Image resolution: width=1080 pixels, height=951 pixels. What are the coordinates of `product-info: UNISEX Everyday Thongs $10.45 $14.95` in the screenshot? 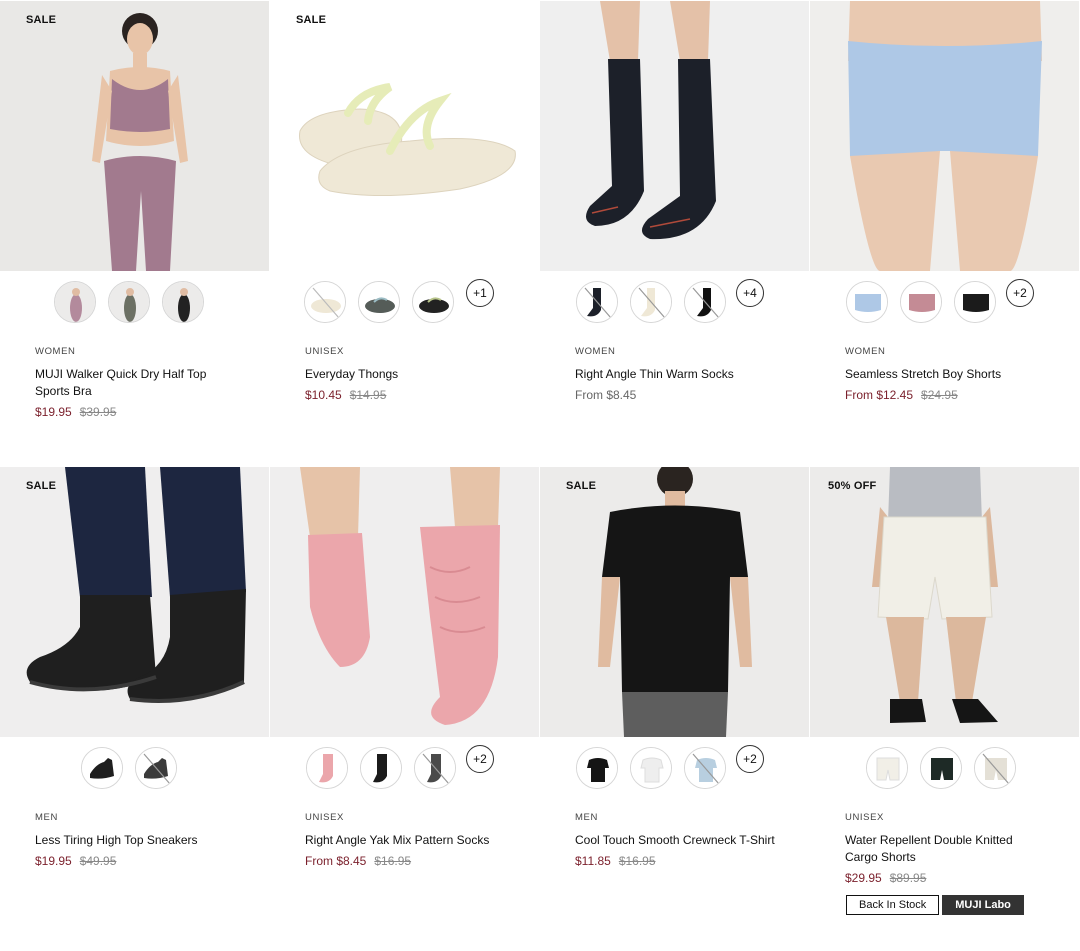 It's located at (405, 374).